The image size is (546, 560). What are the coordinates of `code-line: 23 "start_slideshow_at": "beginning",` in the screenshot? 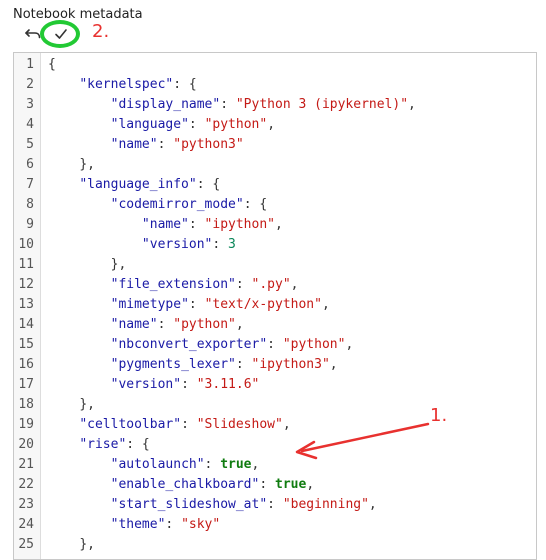 It's located at (275, 505).